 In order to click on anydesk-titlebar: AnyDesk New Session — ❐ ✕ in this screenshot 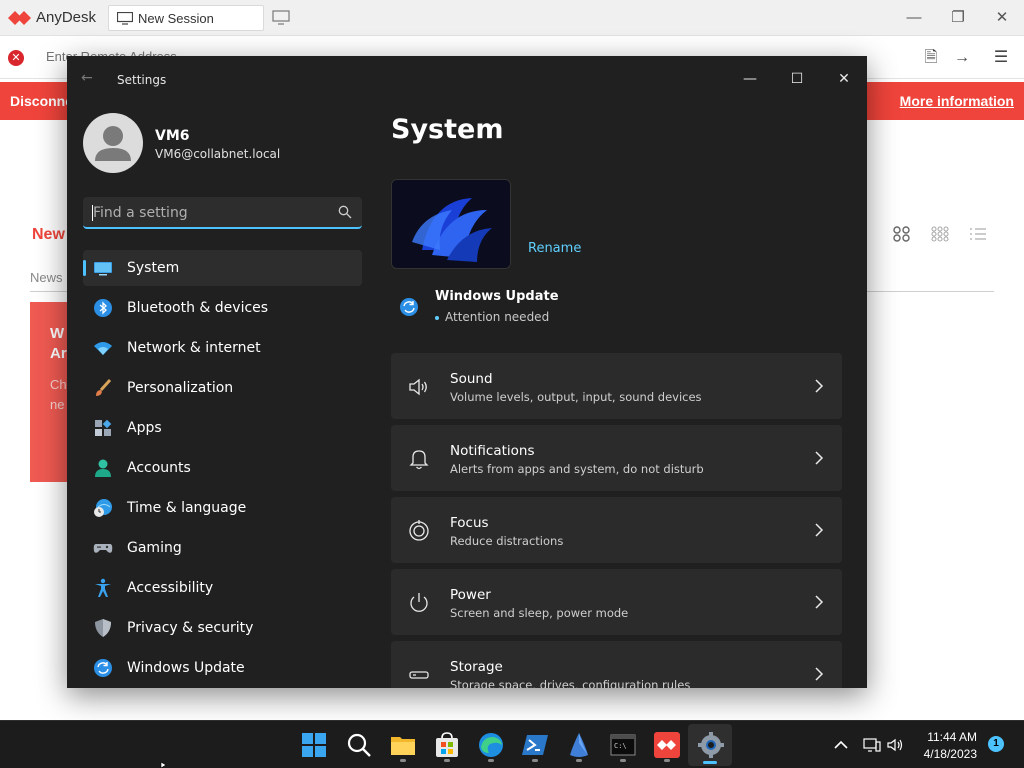, I will do `click(512, 18)`.